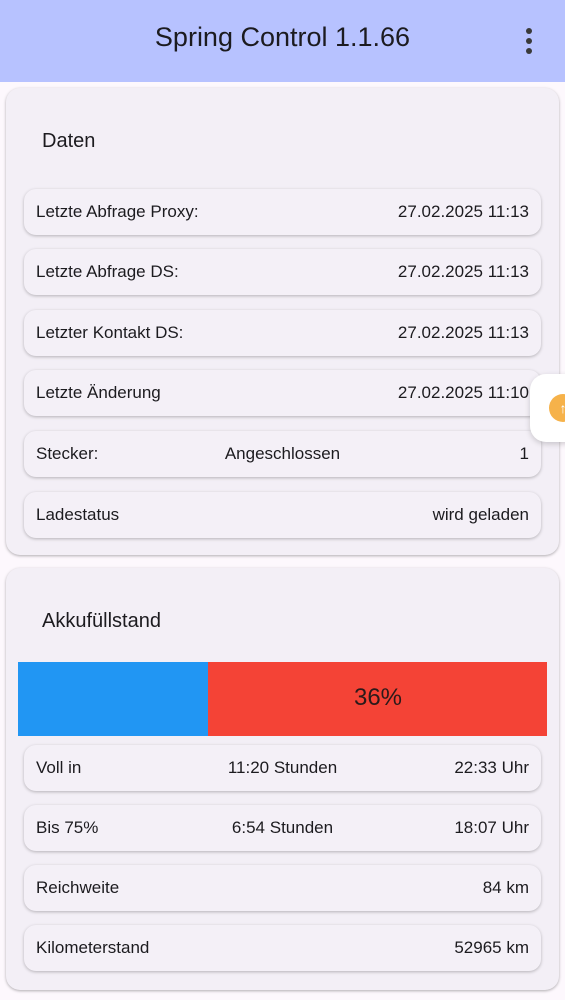  I want to click on row-value: 52965 km, so click(491, 947).